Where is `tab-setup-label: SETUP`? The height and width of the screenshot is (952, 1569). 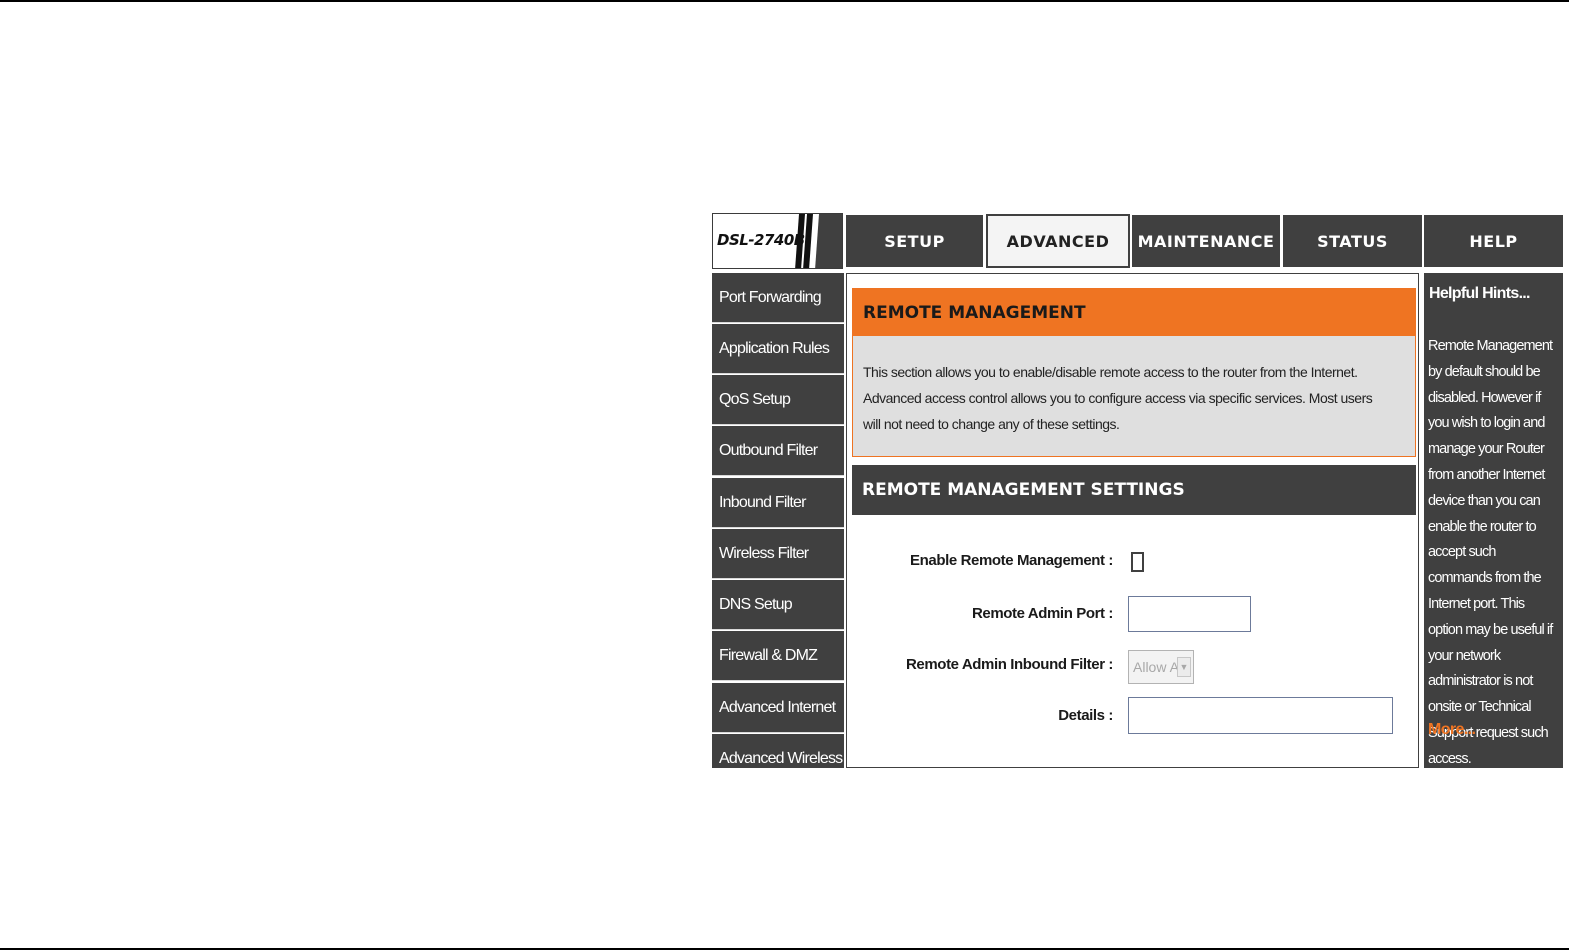 tab-setup-label: SETUP is located at coordinates (914, 241).